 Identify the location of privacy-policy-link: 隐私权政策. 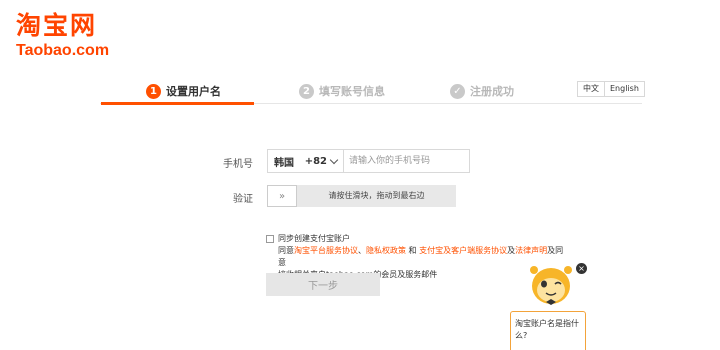
(386, 250).